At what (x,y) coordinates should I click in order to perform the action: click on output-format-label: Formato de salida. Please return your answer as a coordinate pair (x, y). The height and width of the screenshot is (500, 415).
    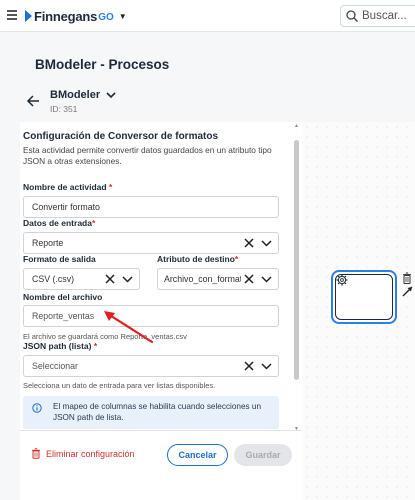
    Looking at the image, I should click on (59, 259).